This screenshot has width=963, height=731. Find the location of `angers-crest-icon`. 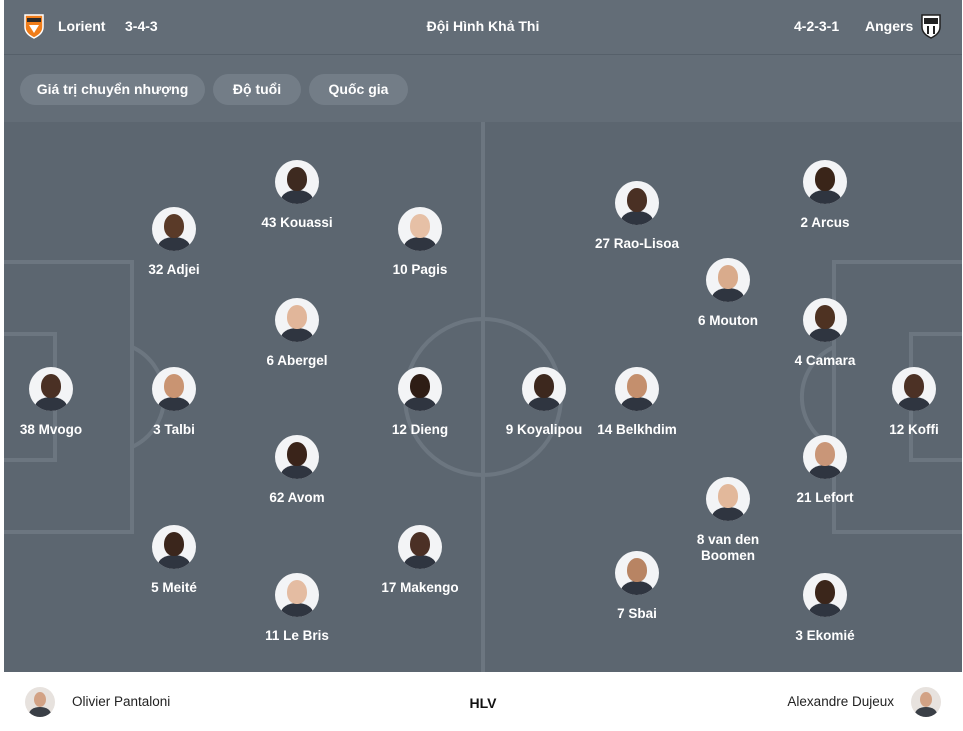

angers-crest-icon is located at coordinates (931, 26).